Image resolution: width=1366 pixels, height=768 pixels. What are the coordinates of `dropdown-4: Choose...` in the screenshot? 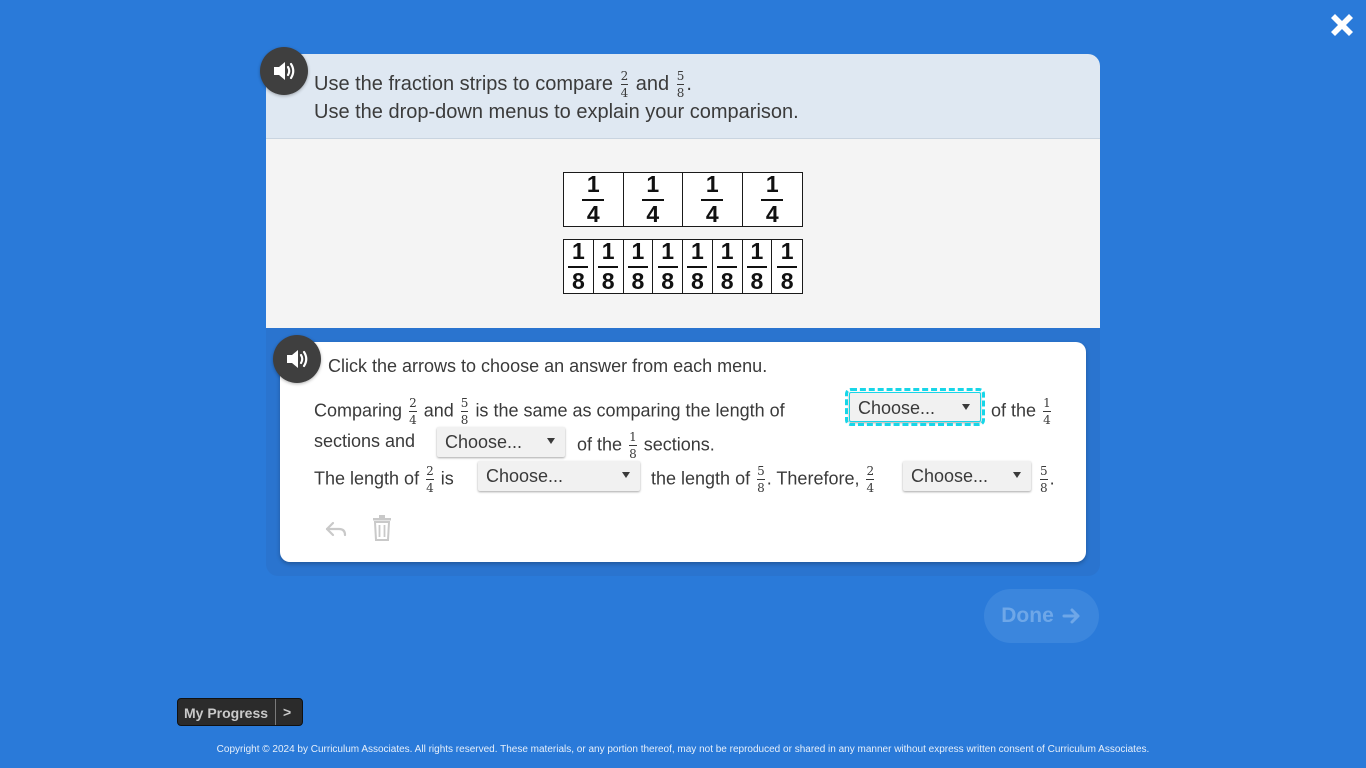 It's located at (967, 476).